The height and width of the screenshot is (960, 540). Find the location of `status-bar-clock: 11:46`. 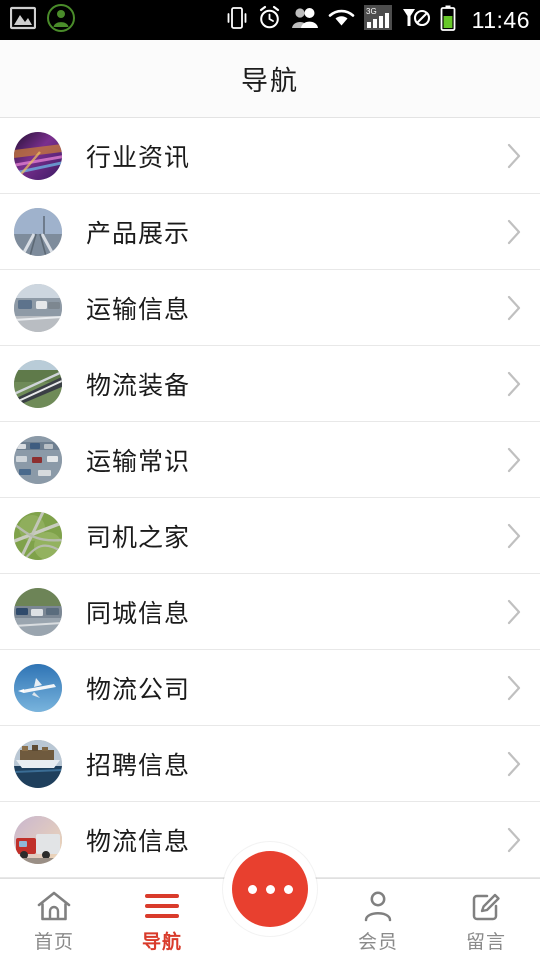

status-bar-clock: 11:46 is located at coordinates (500, 19).